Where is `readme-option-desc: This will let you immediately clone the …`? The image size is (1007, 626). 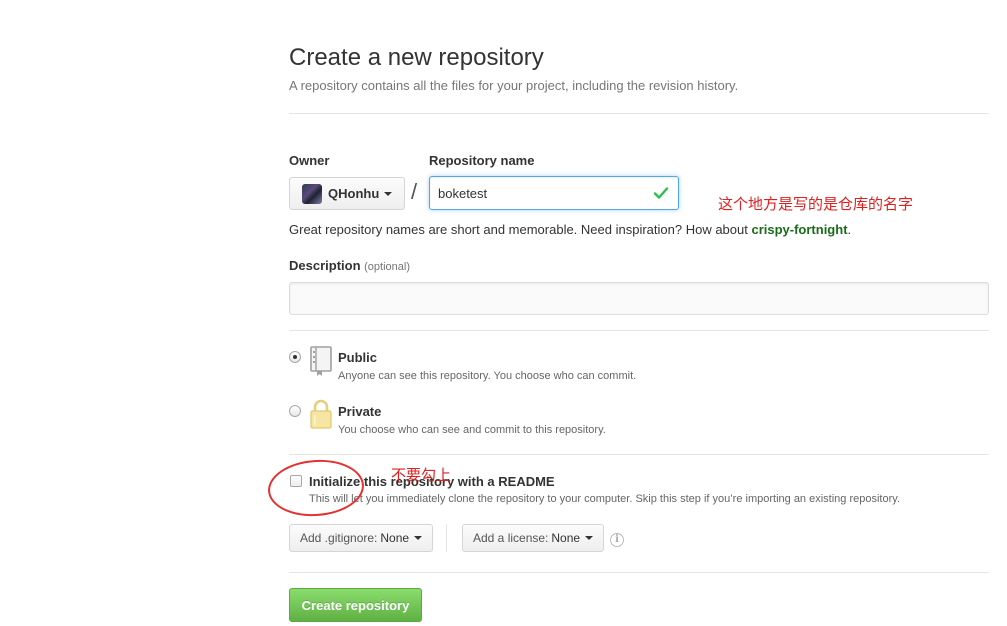 readme-option-desc: This will let you immediately clone the … is located at coordinates (604, 499).